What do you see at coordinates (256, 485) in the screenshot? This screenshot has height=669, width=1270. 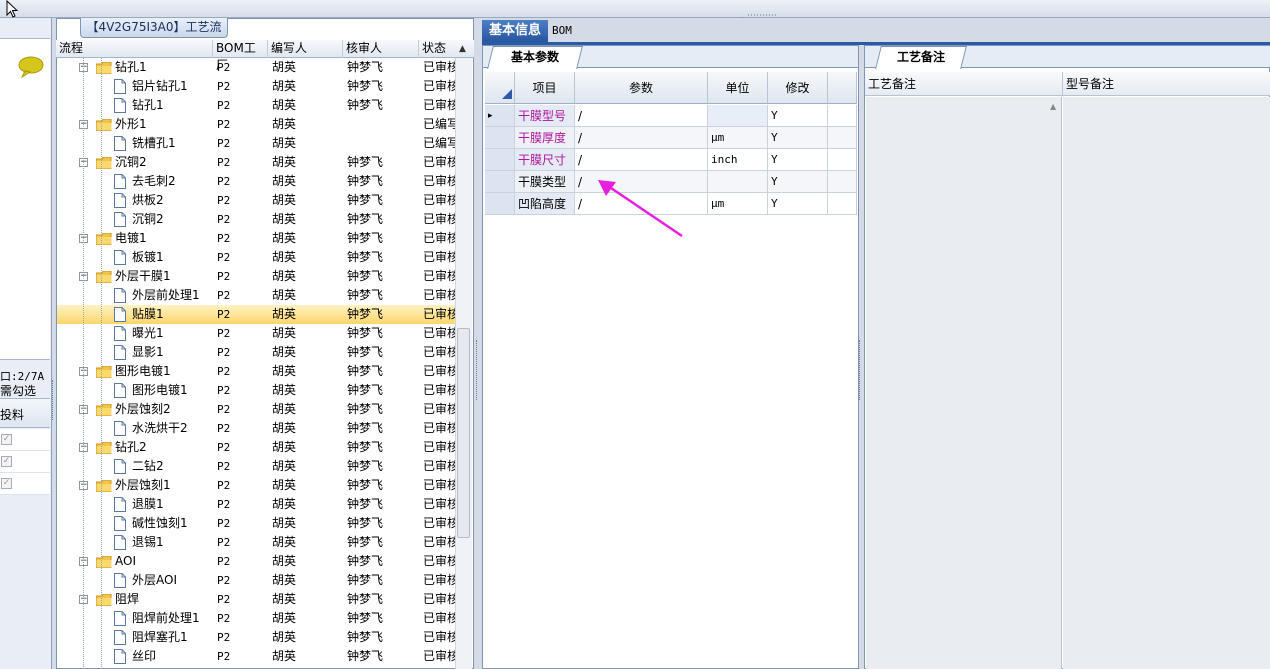 I see `tree-folder-row: − 外层蚀刻1 P2 胡英 钟梦飞 已审核` at bounding box center [256, 485].